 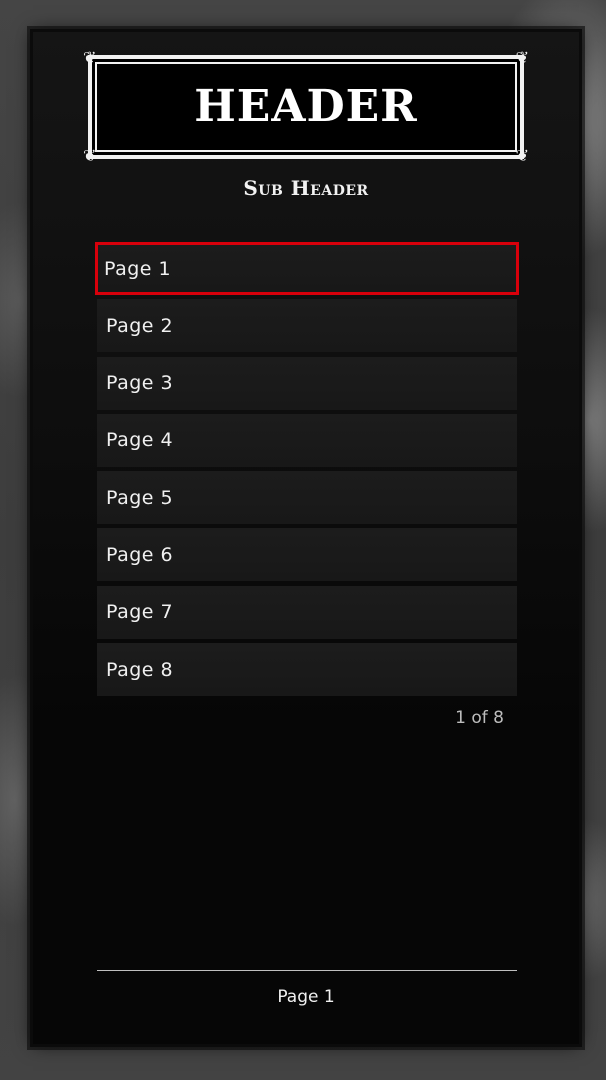 What do you see at coordinates (140, 612) in the screenshot?
I see `menu-item-label: Page 7` at bounding box center [140, 612].